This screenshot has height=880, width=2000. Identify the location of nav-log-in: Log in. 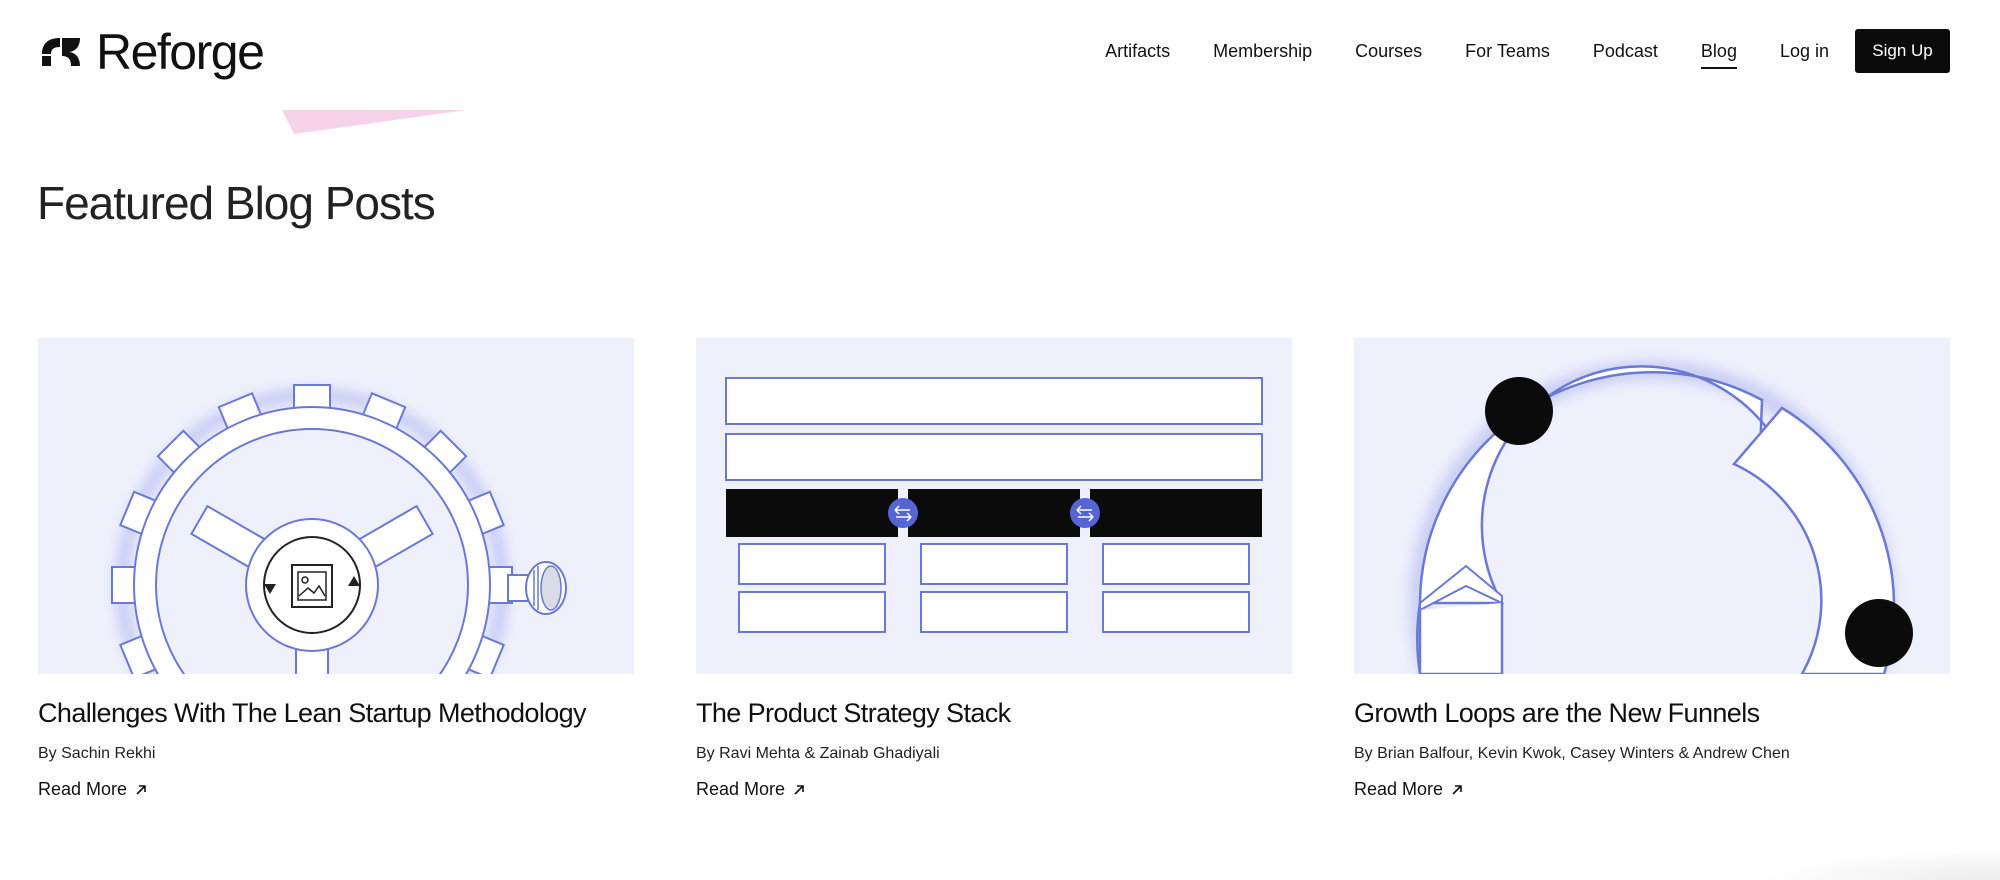
(1804, 51).